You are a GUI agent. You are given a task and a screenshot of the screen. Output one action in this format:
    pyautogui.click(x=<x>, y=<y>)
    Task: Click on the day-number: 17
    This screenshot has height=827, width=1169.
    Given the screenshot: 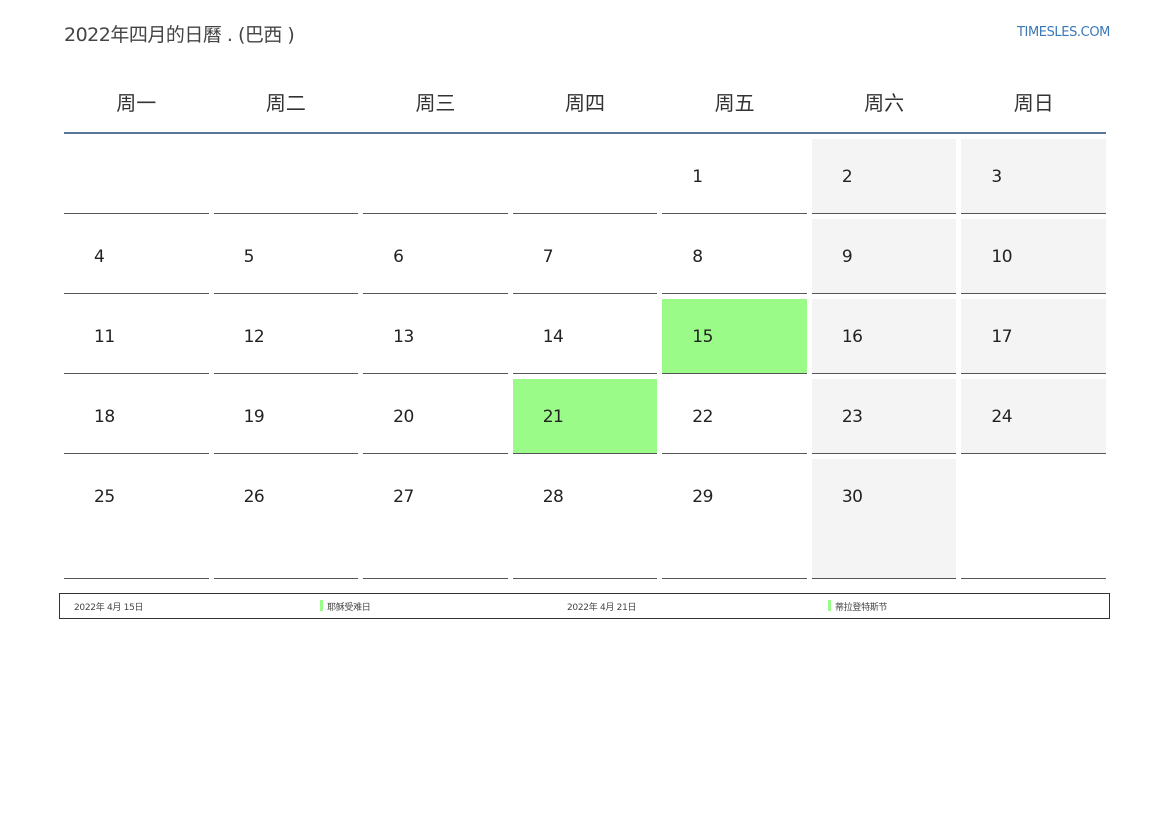 What is the action you would take?
    pyautogui.click(x=1002, y=337)
    